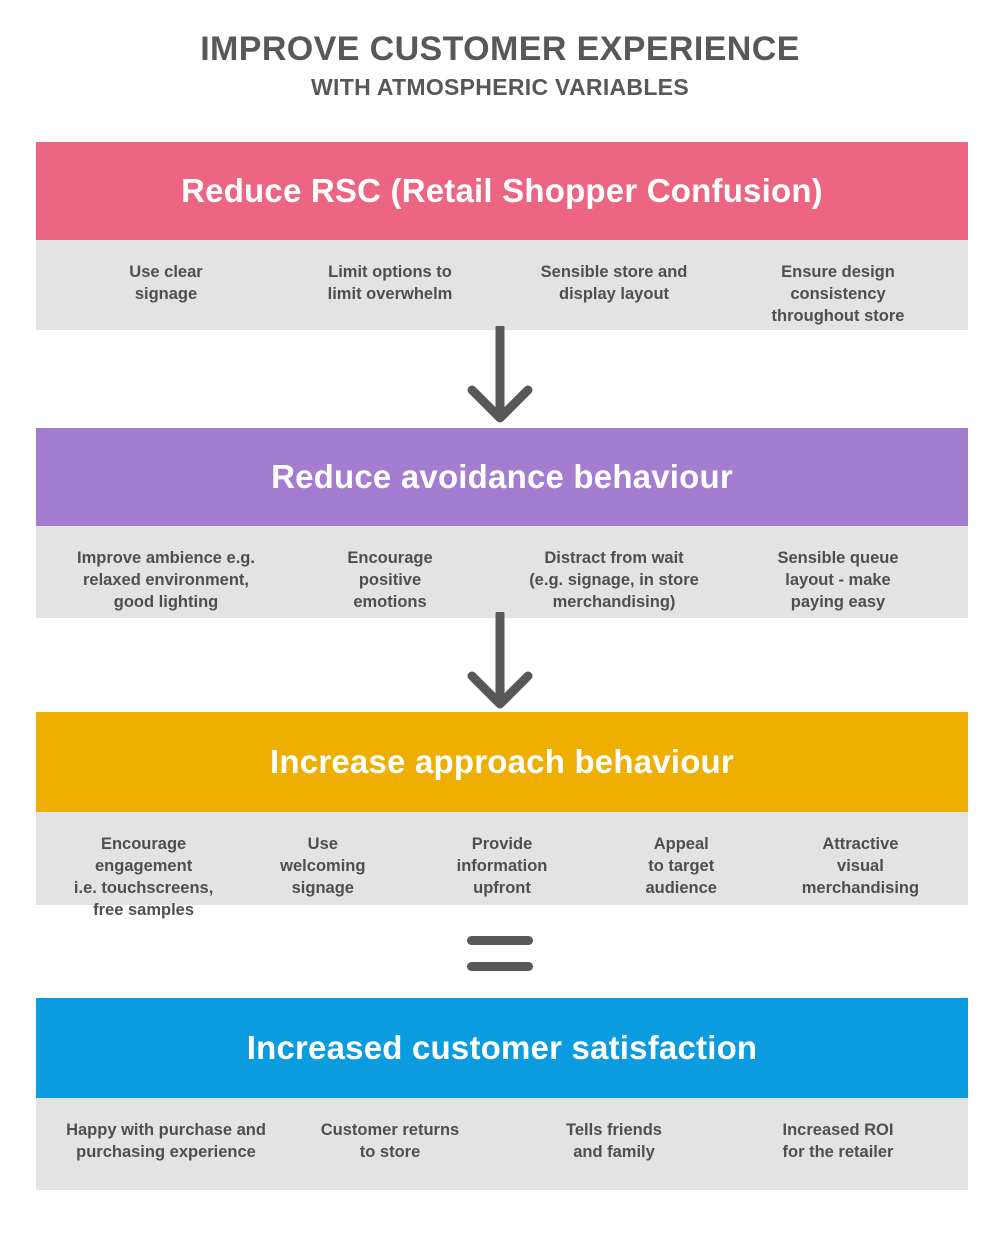  What do you see at coordinates (323, 866) in the screenshot?
I see `section-item: Use welcoming signage` at bounding box center [323, 866].